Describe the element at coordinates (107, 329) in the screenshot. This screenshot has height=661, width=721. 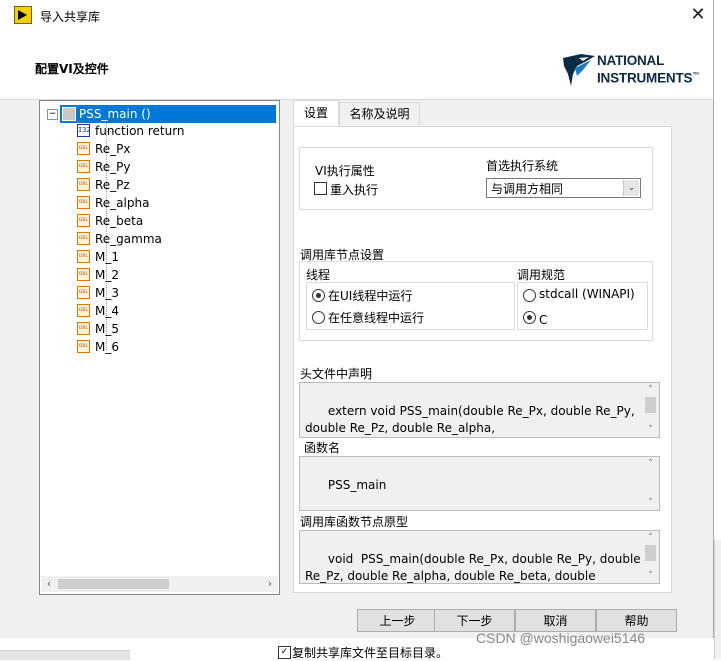
I see `tree-item-label: M_5` at that location.